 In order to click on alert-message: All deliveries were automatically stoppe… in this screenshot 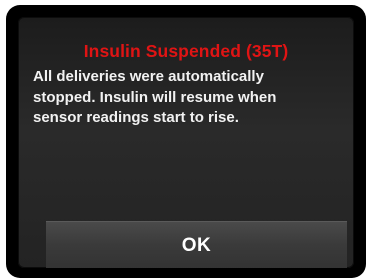, I will do `click(155, 97)`.